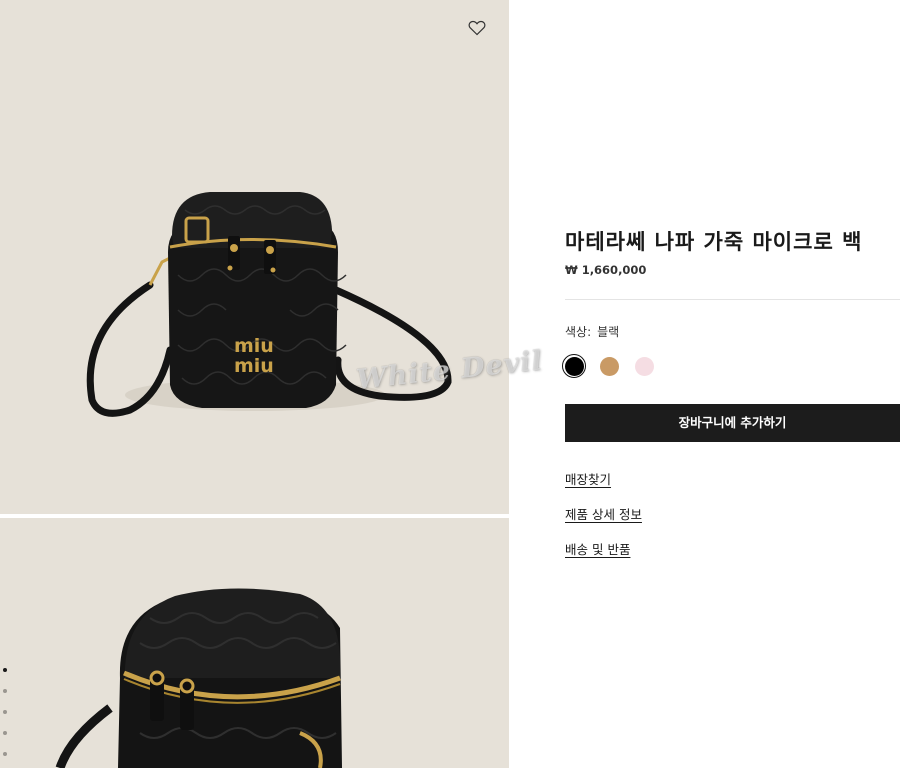 Image resolution: width=900 pixels, height=768 pixels. Describe the element at coordinates (588, 478) in the screenshot. I see `find-store-link: 매장찾기` at that location.